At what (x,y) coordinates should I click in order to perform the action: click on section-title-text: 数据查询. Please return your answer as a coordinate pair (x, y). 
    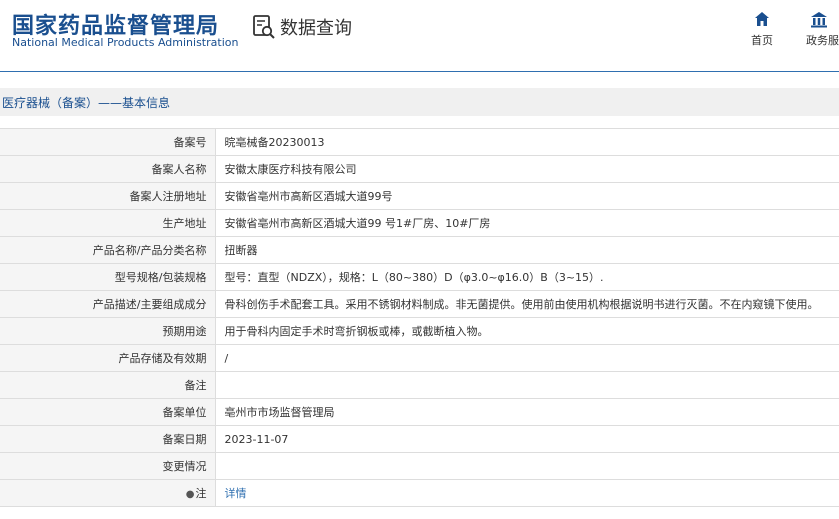
    Looking at the image, I should click on (316, 28).